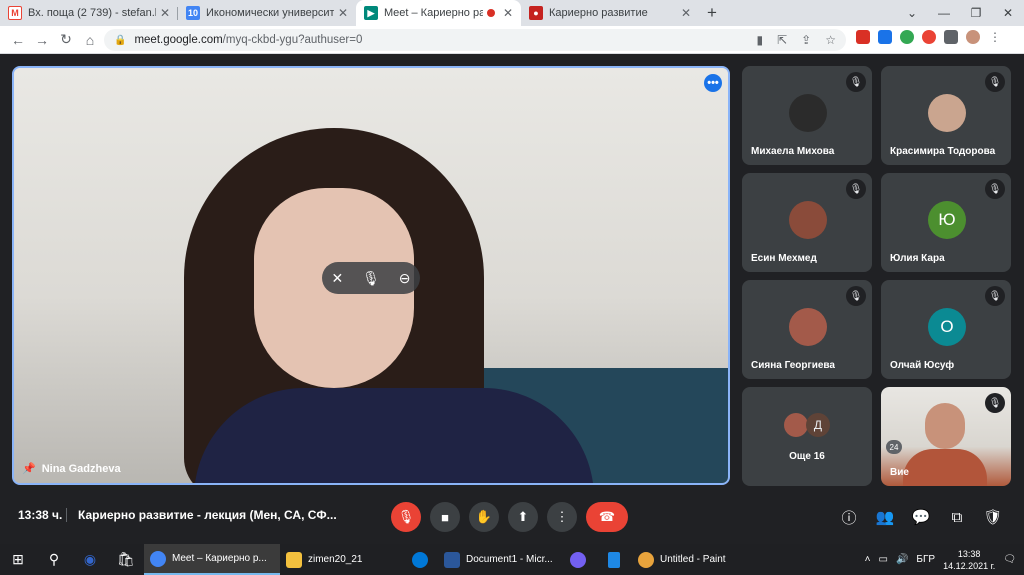 Image resolution: width=1024 pixels, height=575 pixels. I want to click on taskbar-app-label: zimen20_21, so click(335, 559).